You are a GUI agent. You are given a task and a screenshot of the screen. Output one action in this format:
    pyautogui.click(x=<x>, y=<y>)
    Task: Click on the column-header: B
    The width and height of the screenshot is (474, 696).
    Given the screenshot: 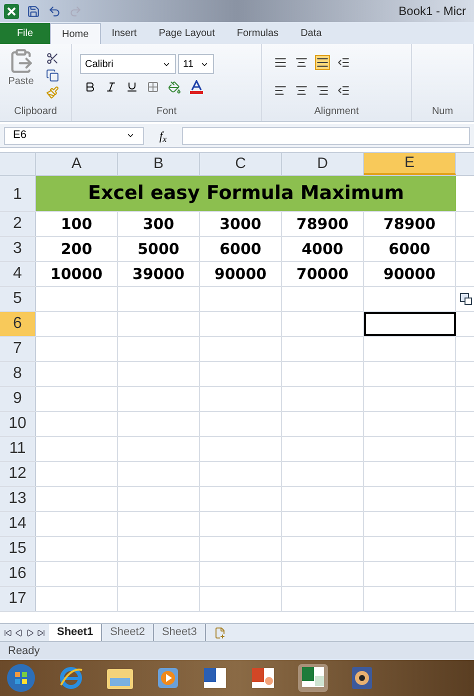 What is the action you would take?
    pyautogui.click(x=159, y=164)
    